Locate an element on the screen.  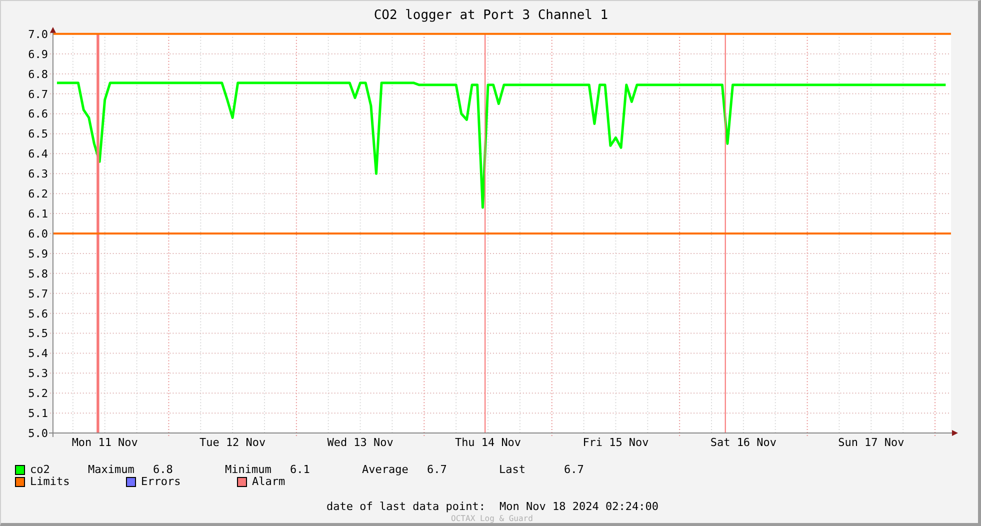
stat-label: Maximum is located at coordinates (112, 470).